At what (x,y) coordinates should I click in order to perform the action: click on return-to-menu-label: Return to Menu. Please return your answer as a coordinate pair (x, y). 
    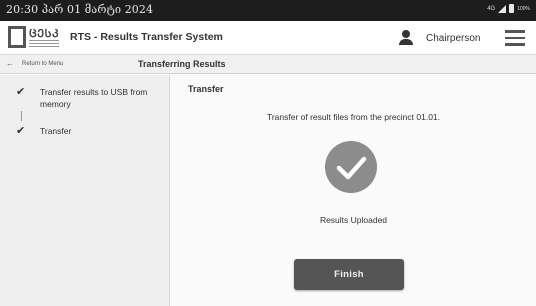
    Looking at the image, I should click on (43, 63).